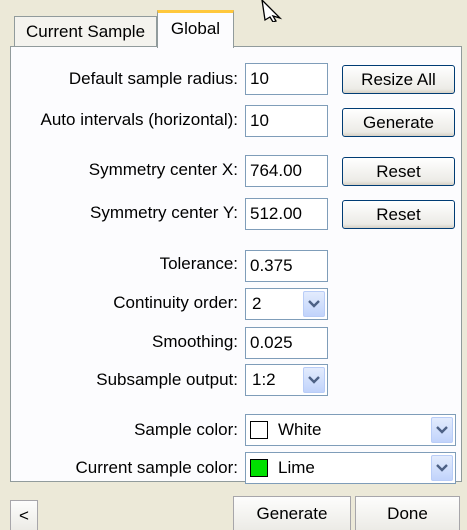 The height and width of the screenshot is (530, 467). I want to click on done-button: Done, so click(407, 513).